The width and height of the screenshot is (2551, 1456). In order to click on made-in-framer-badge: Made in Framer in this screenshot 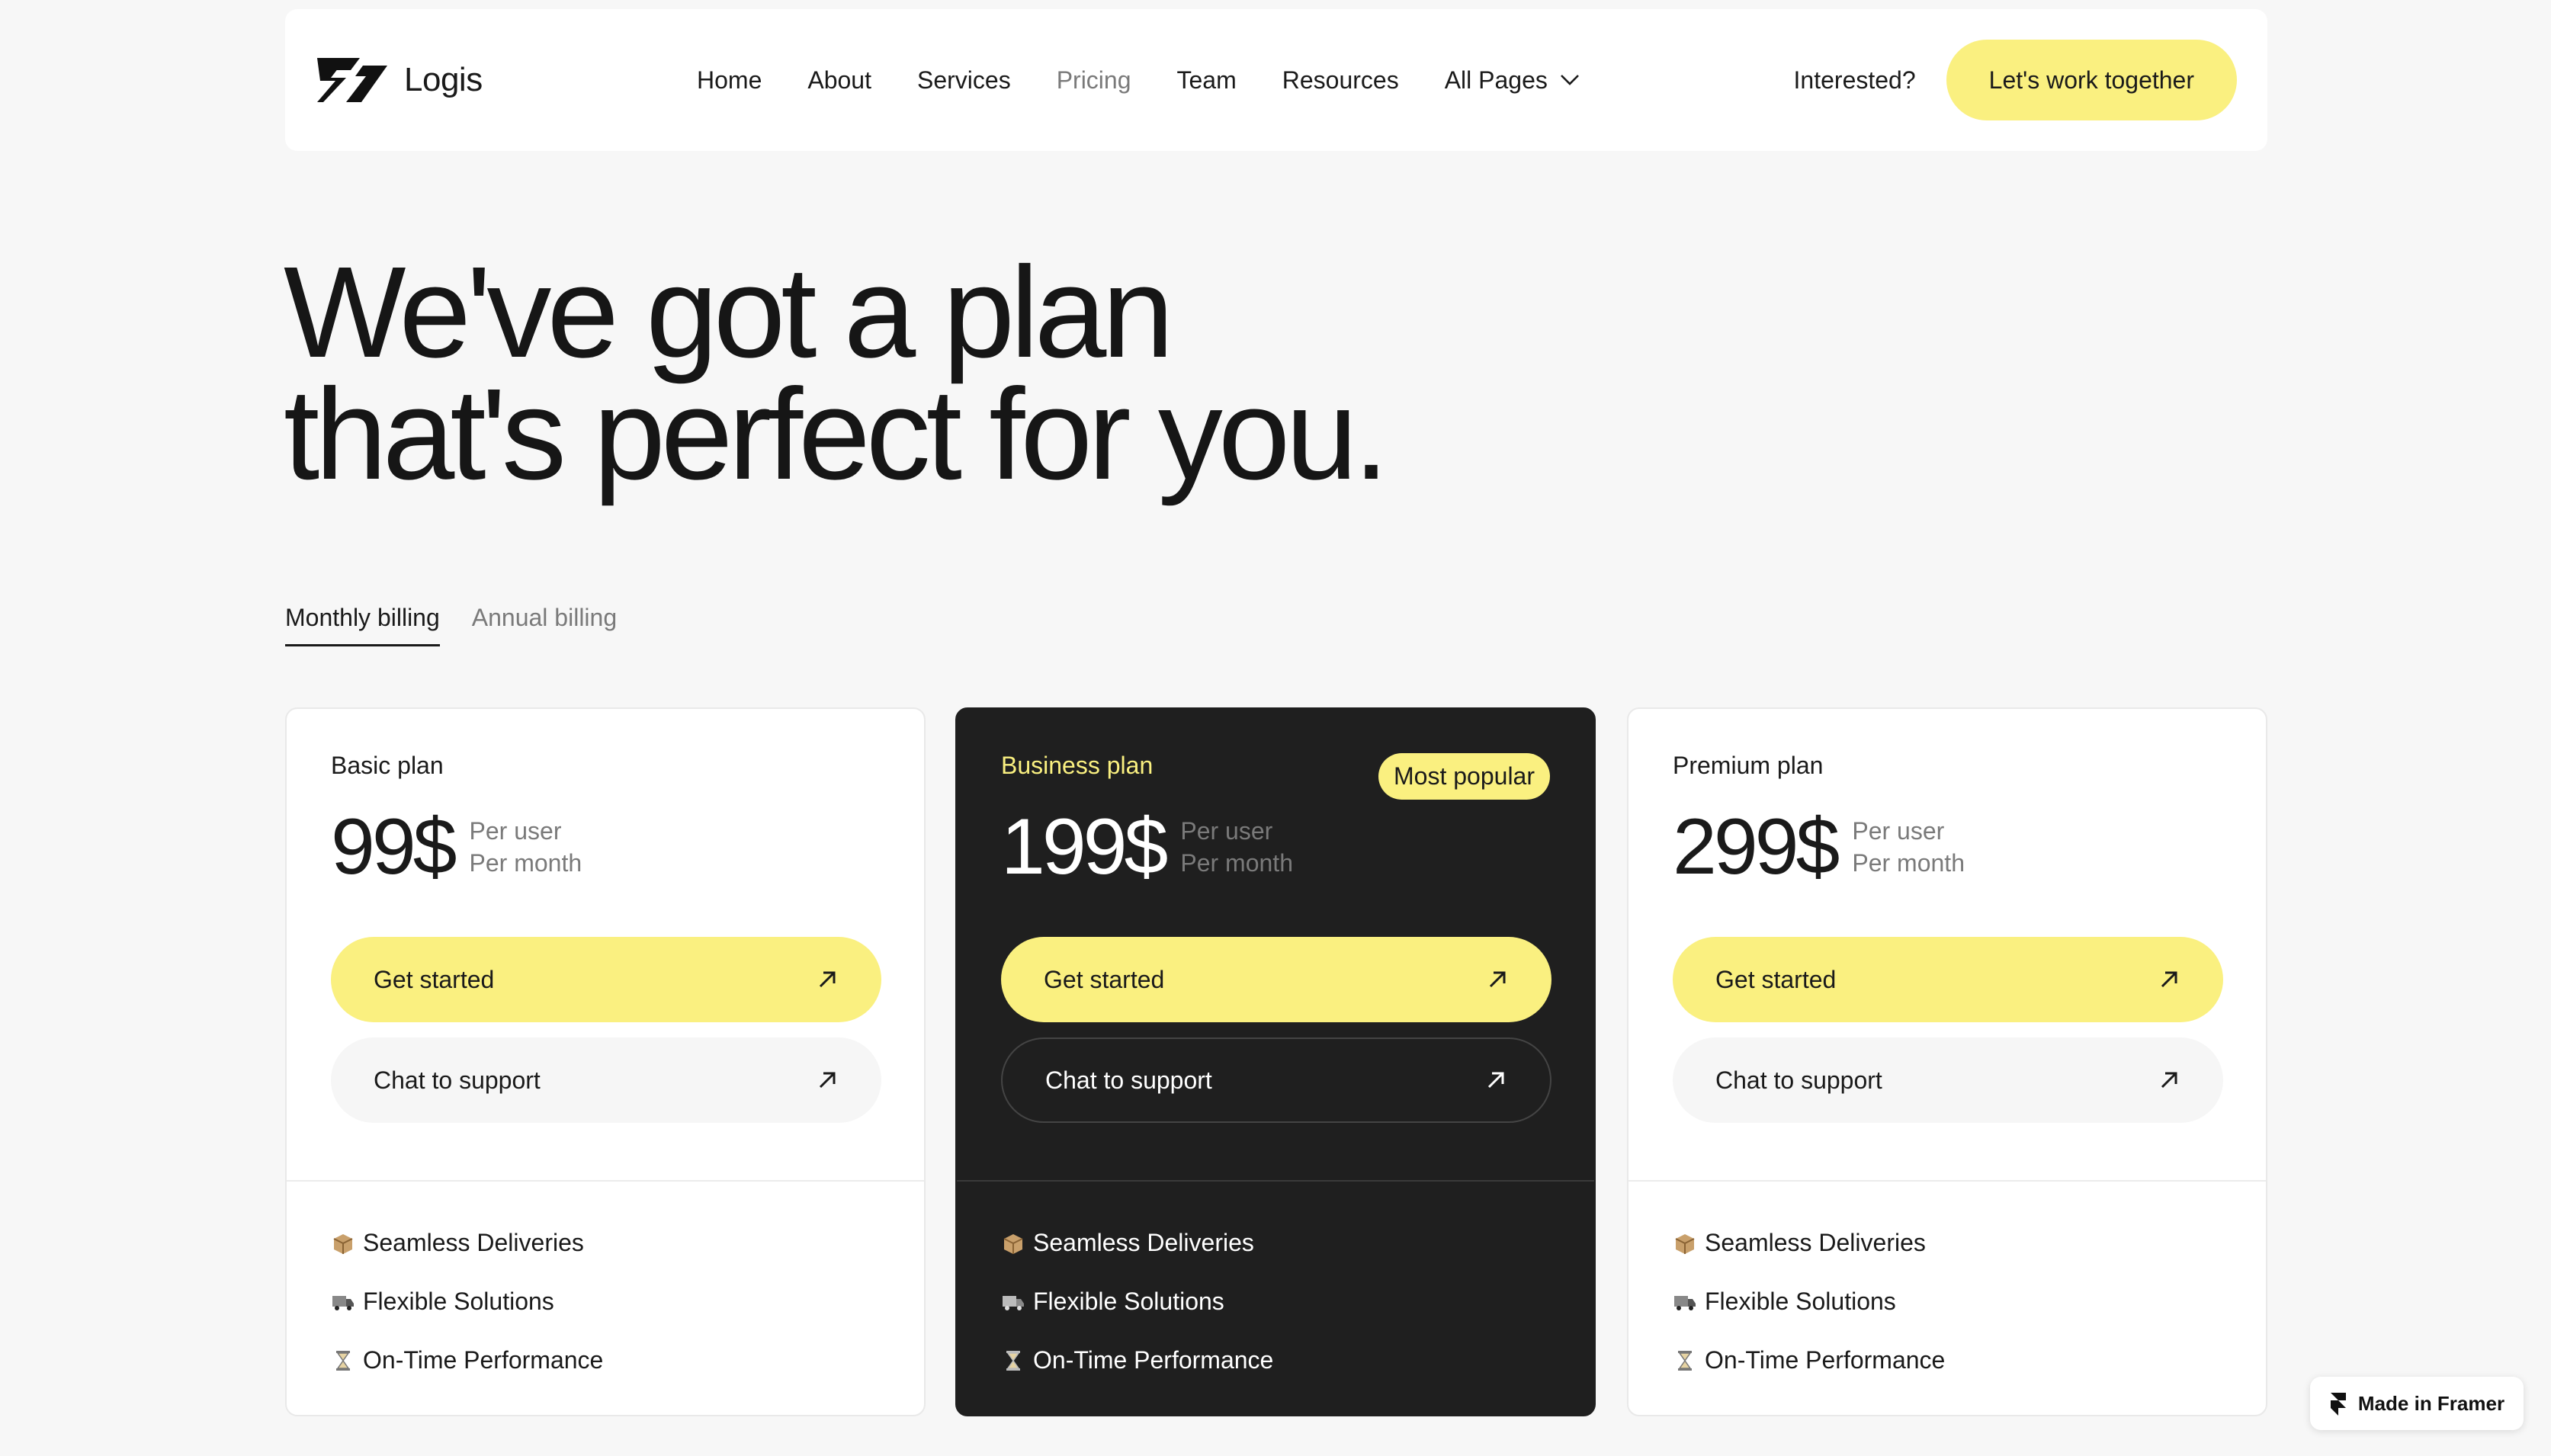, I will do `click(2417, 1403)`.